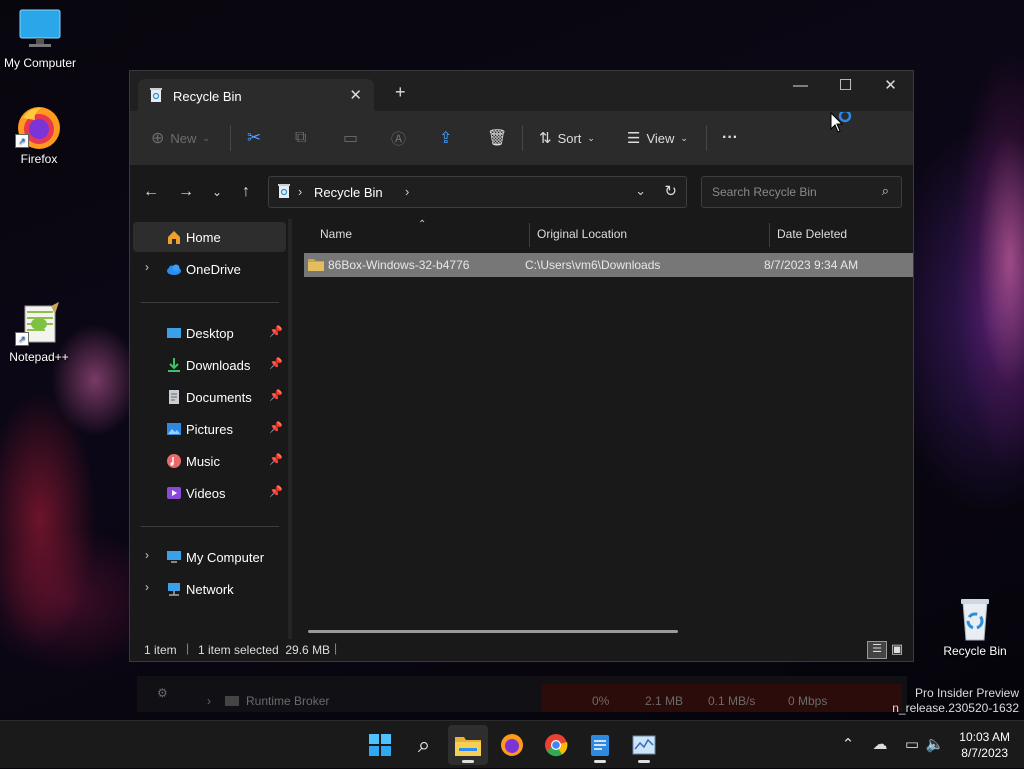 This screenshot has width=1024, height=769. Describe the element at coordinates (206, 493) in the screenshot. I see `nav-label: Videos` at that location.